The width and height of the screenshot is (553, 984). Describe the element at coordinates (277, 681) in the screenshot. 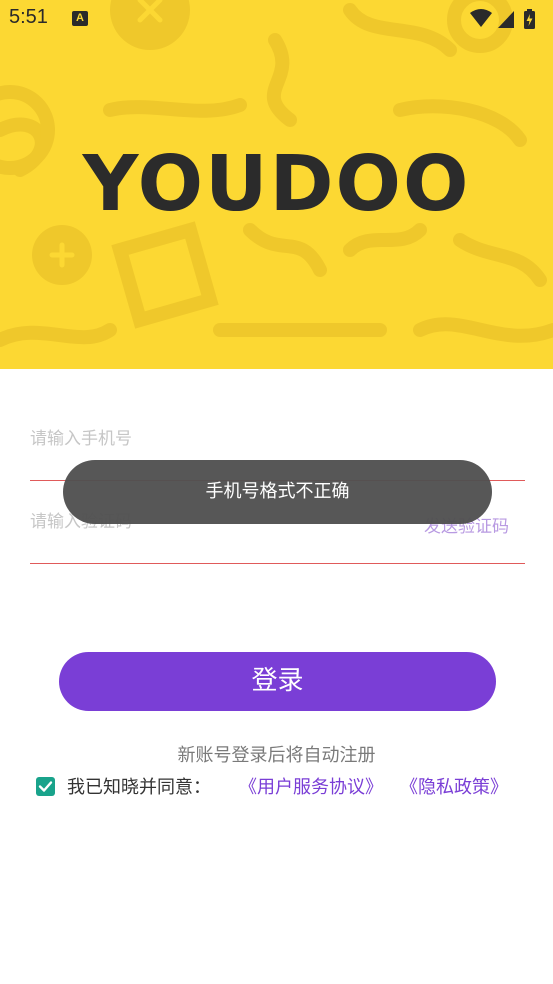

I see `login-button: 登录` at that location.